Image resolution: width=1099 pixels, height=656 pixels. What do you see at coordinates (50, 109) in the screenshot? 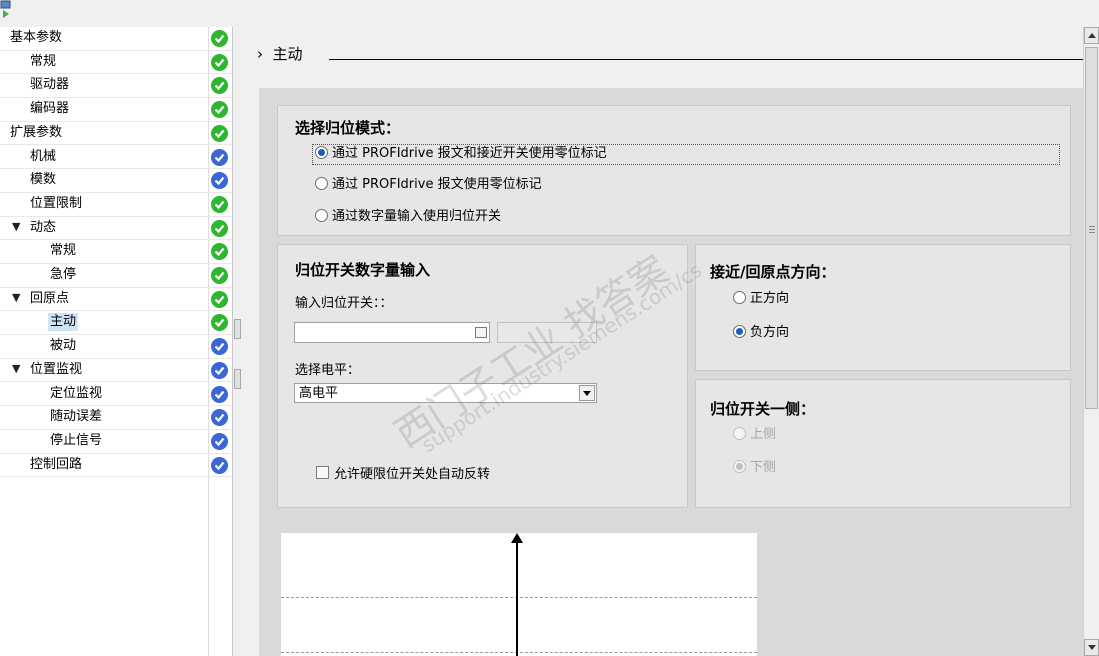
I see `tree-item-label: 编码器` at bounding box center [50, 109].